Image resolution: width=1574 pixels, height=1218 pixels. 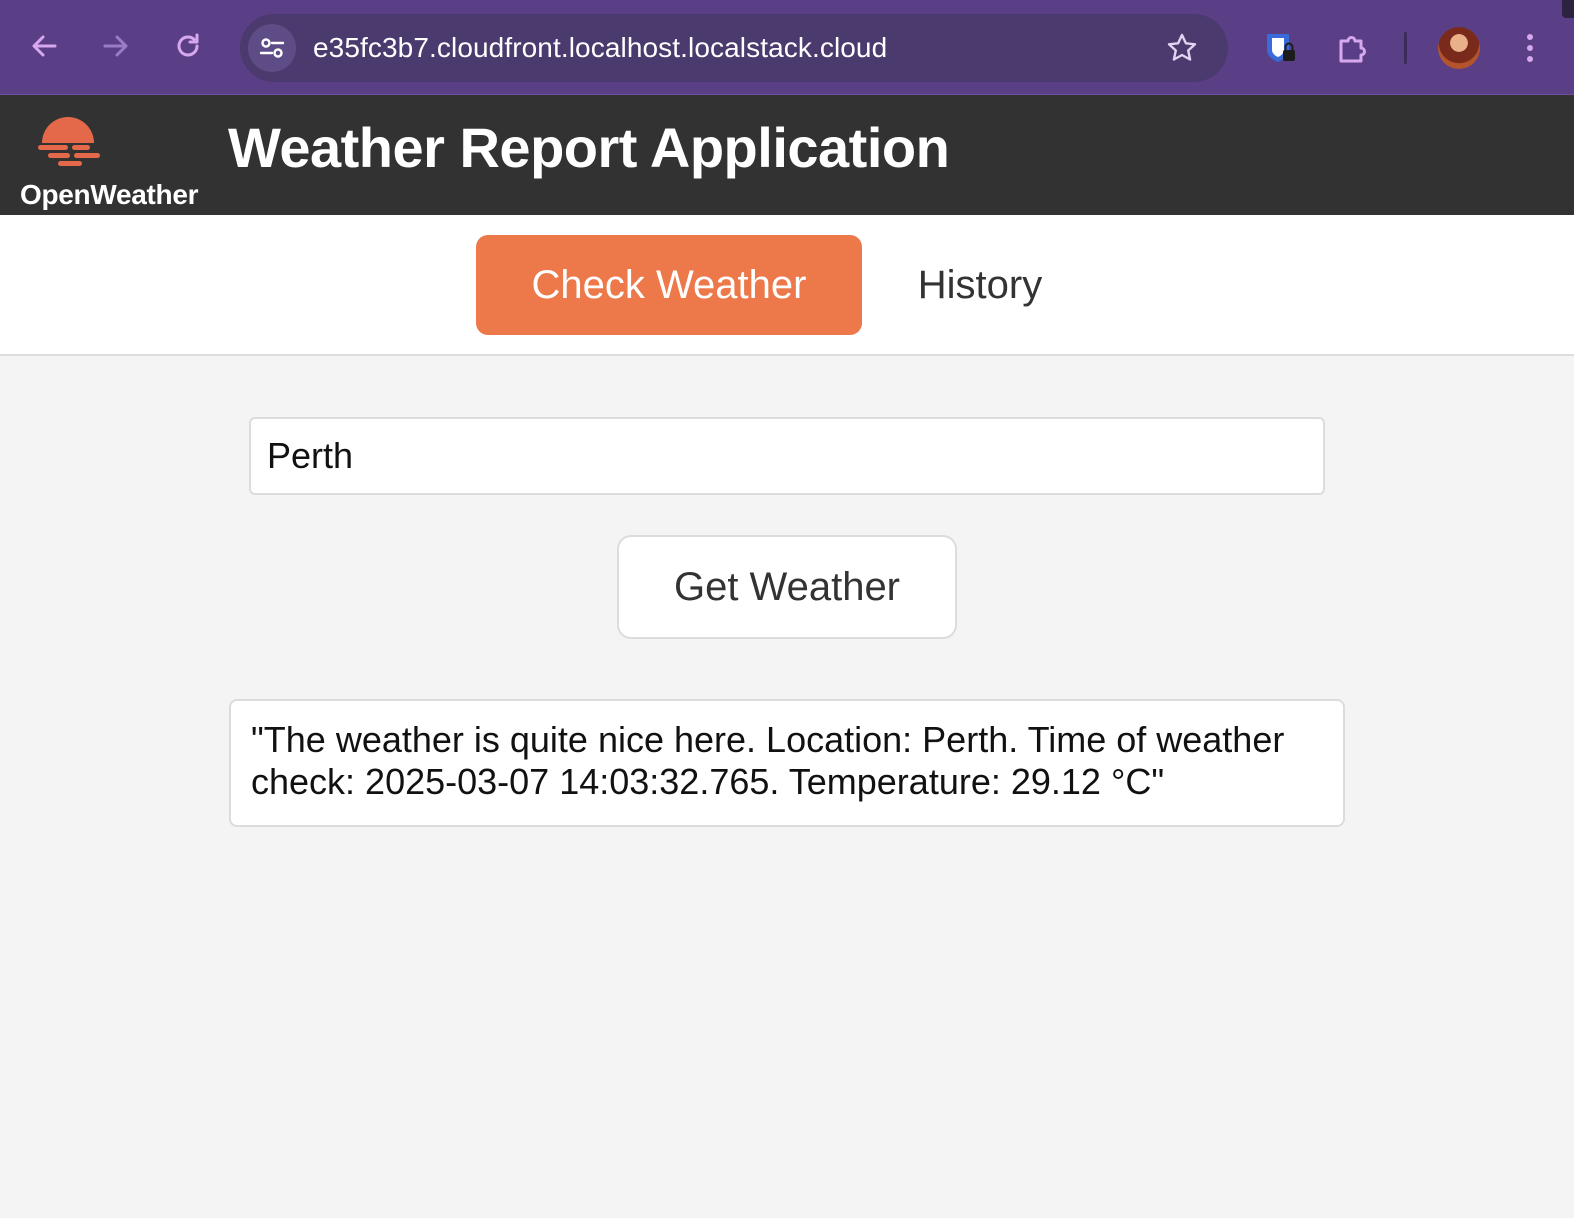 I want to click on bookmark-star-icon, so click(x=1182, y=48).